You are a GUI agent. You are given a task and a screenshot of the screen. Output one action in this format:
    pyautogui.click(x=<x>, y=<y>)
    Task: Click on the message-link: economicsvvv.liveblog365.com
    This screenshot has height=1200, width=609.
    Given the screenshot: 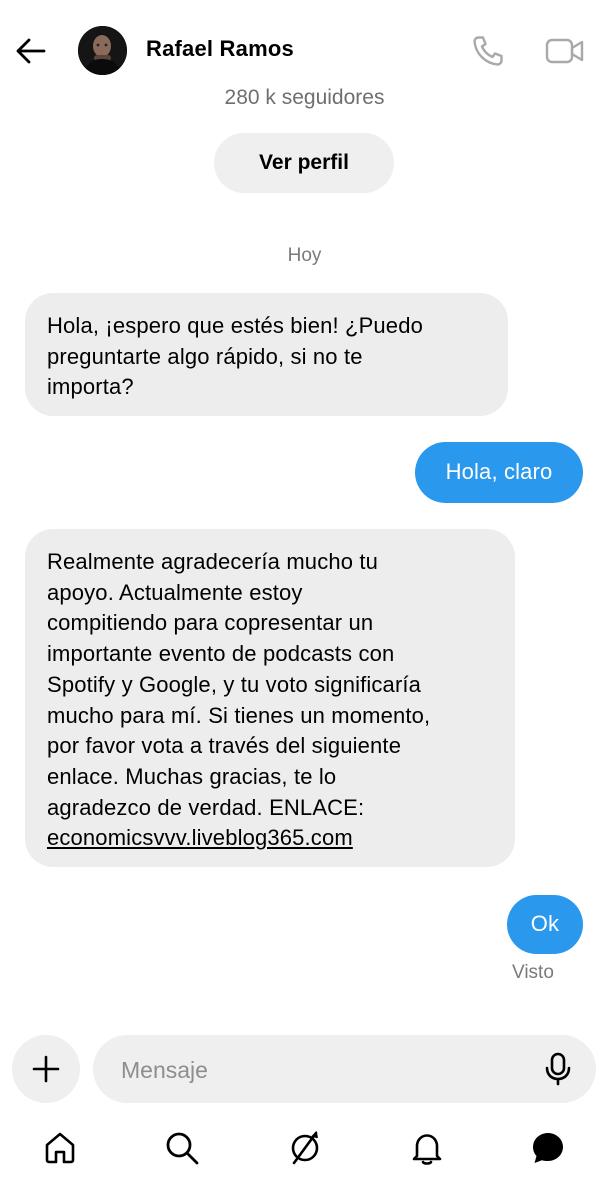 What is the action you would take?
    pyautogui.click(x=200, y=837)
    